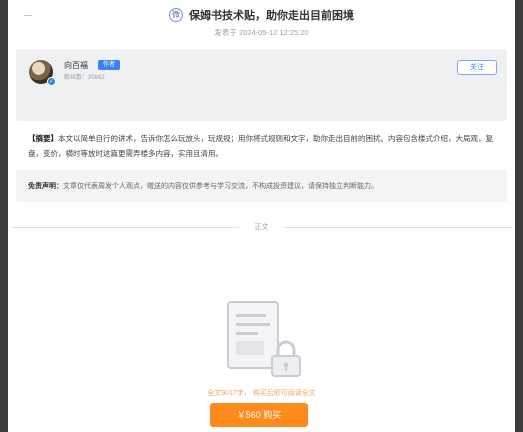  What do you see at coordinates (45, 186) in the screenshot?
I see `disclaimer-label: 免责声明：` at bounding box center [45, 186].